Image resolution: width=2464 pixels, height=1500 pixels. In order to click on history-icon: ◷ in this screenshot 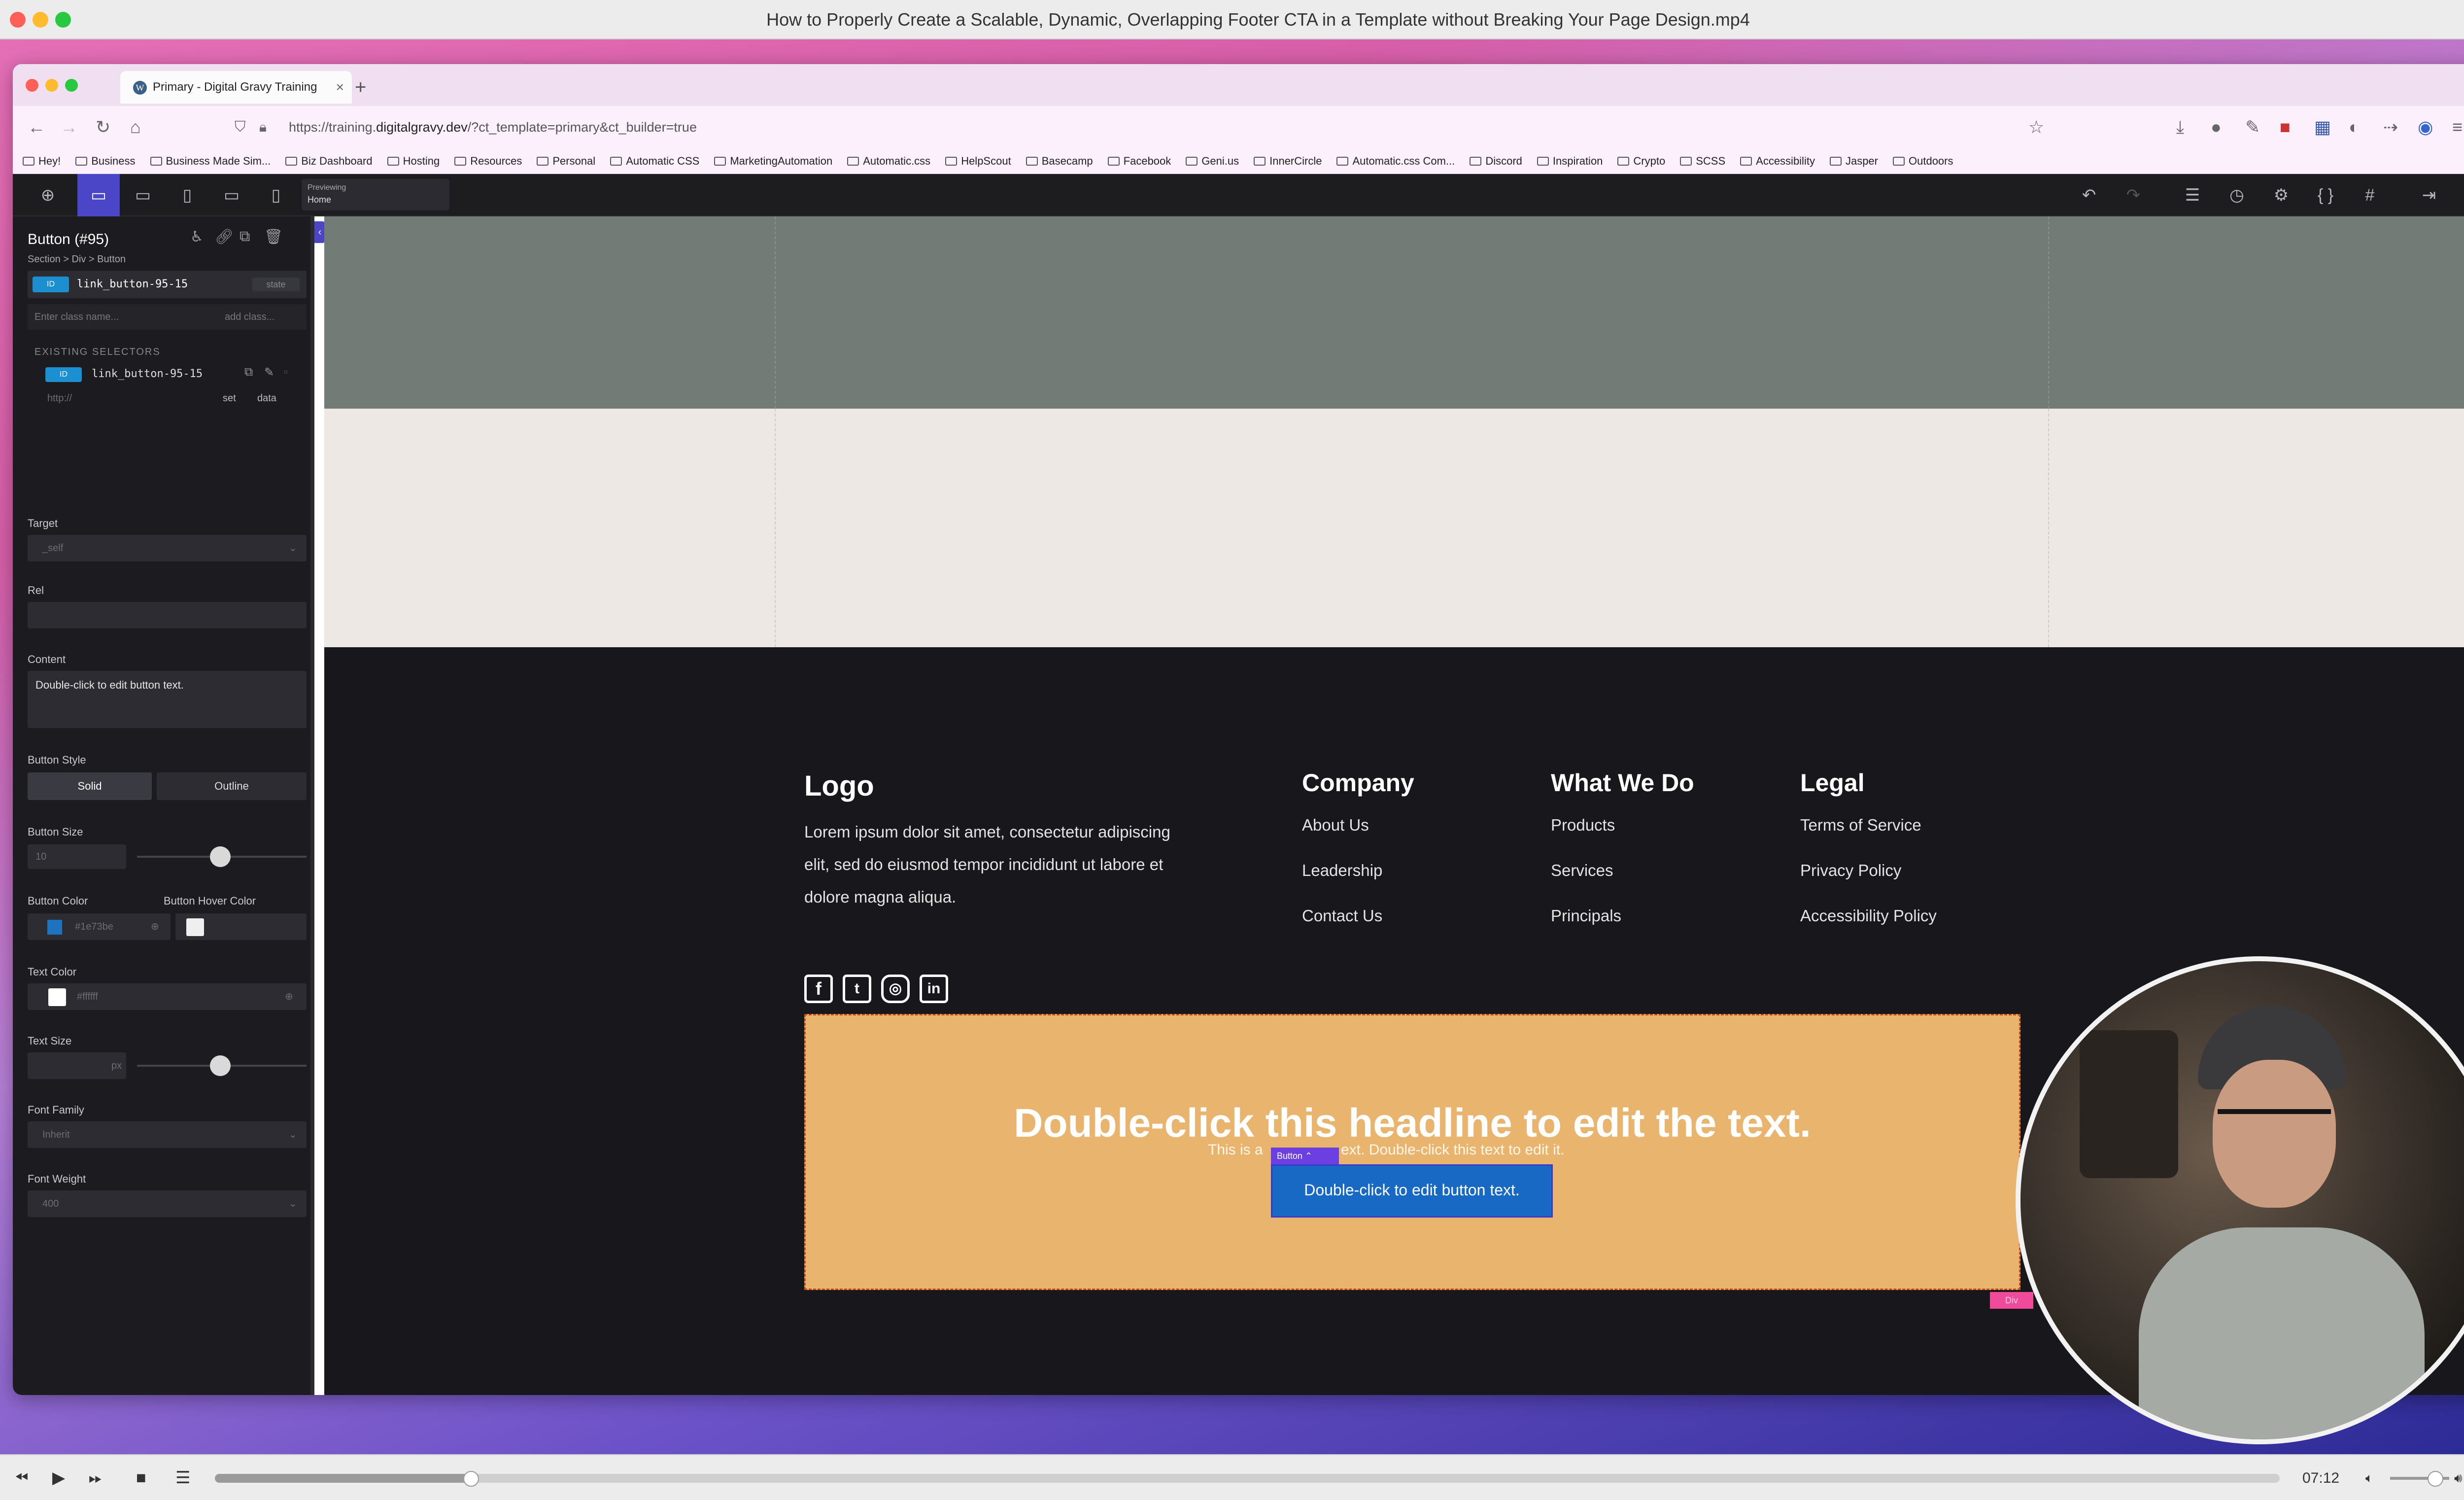, I will do `click(2237, 195)`.